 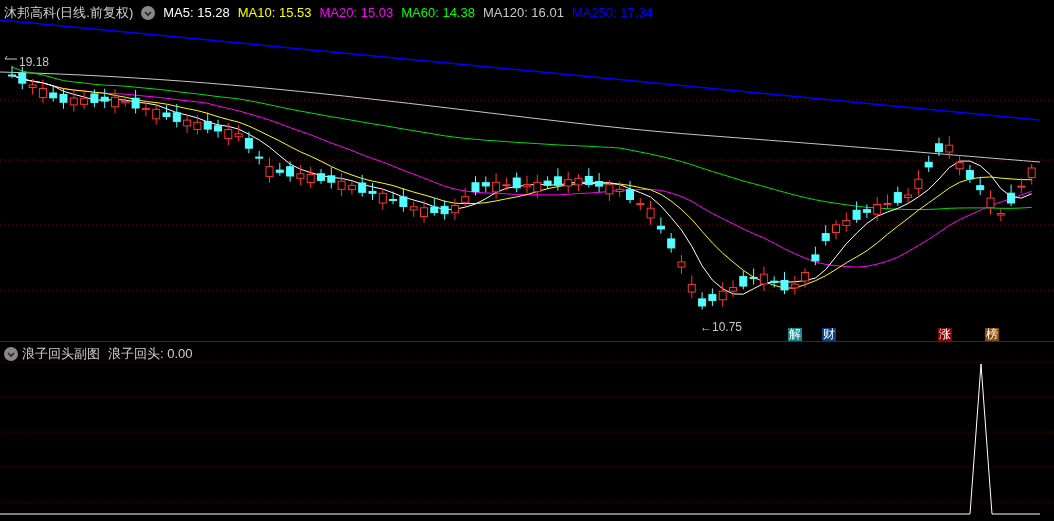 I want to click on high-price-label: 19.18, so click(x=34, y=62).